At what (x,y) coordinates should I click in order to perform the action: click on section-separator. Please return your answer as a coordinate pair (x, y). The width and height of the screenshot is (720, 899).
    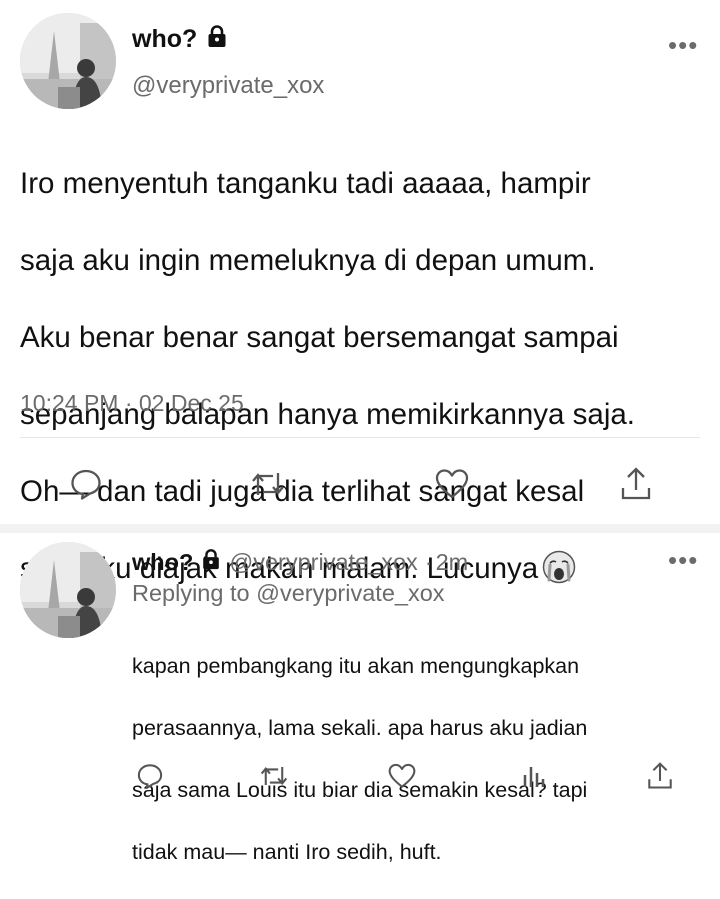
    Looking at the image, I should click on (360, 528).